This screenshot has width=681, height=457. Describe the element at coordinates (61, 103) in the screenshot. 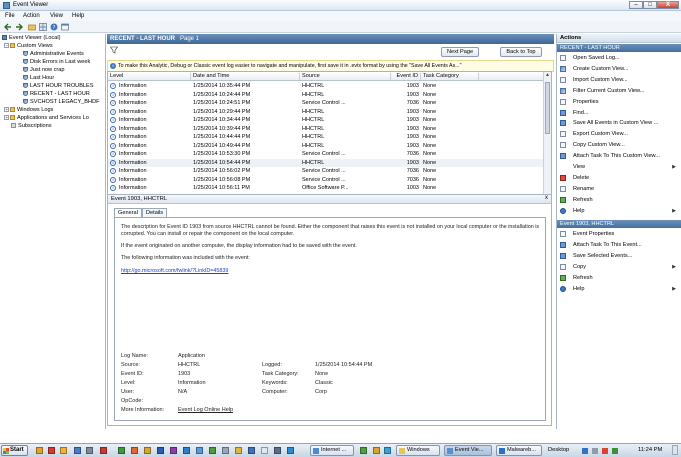

I see `tree-item-svchost-legacy: SVCHOST LEGACY_BHDF` at that location.